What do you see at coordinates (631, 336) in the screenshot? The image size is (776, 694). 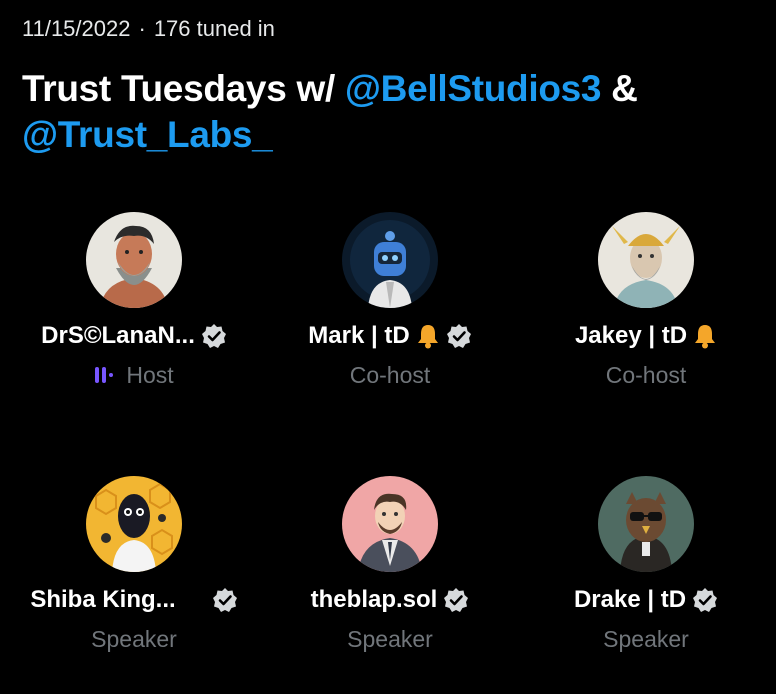 I see `participant-name: Jakey | tD` at bounding box center [631, 336].